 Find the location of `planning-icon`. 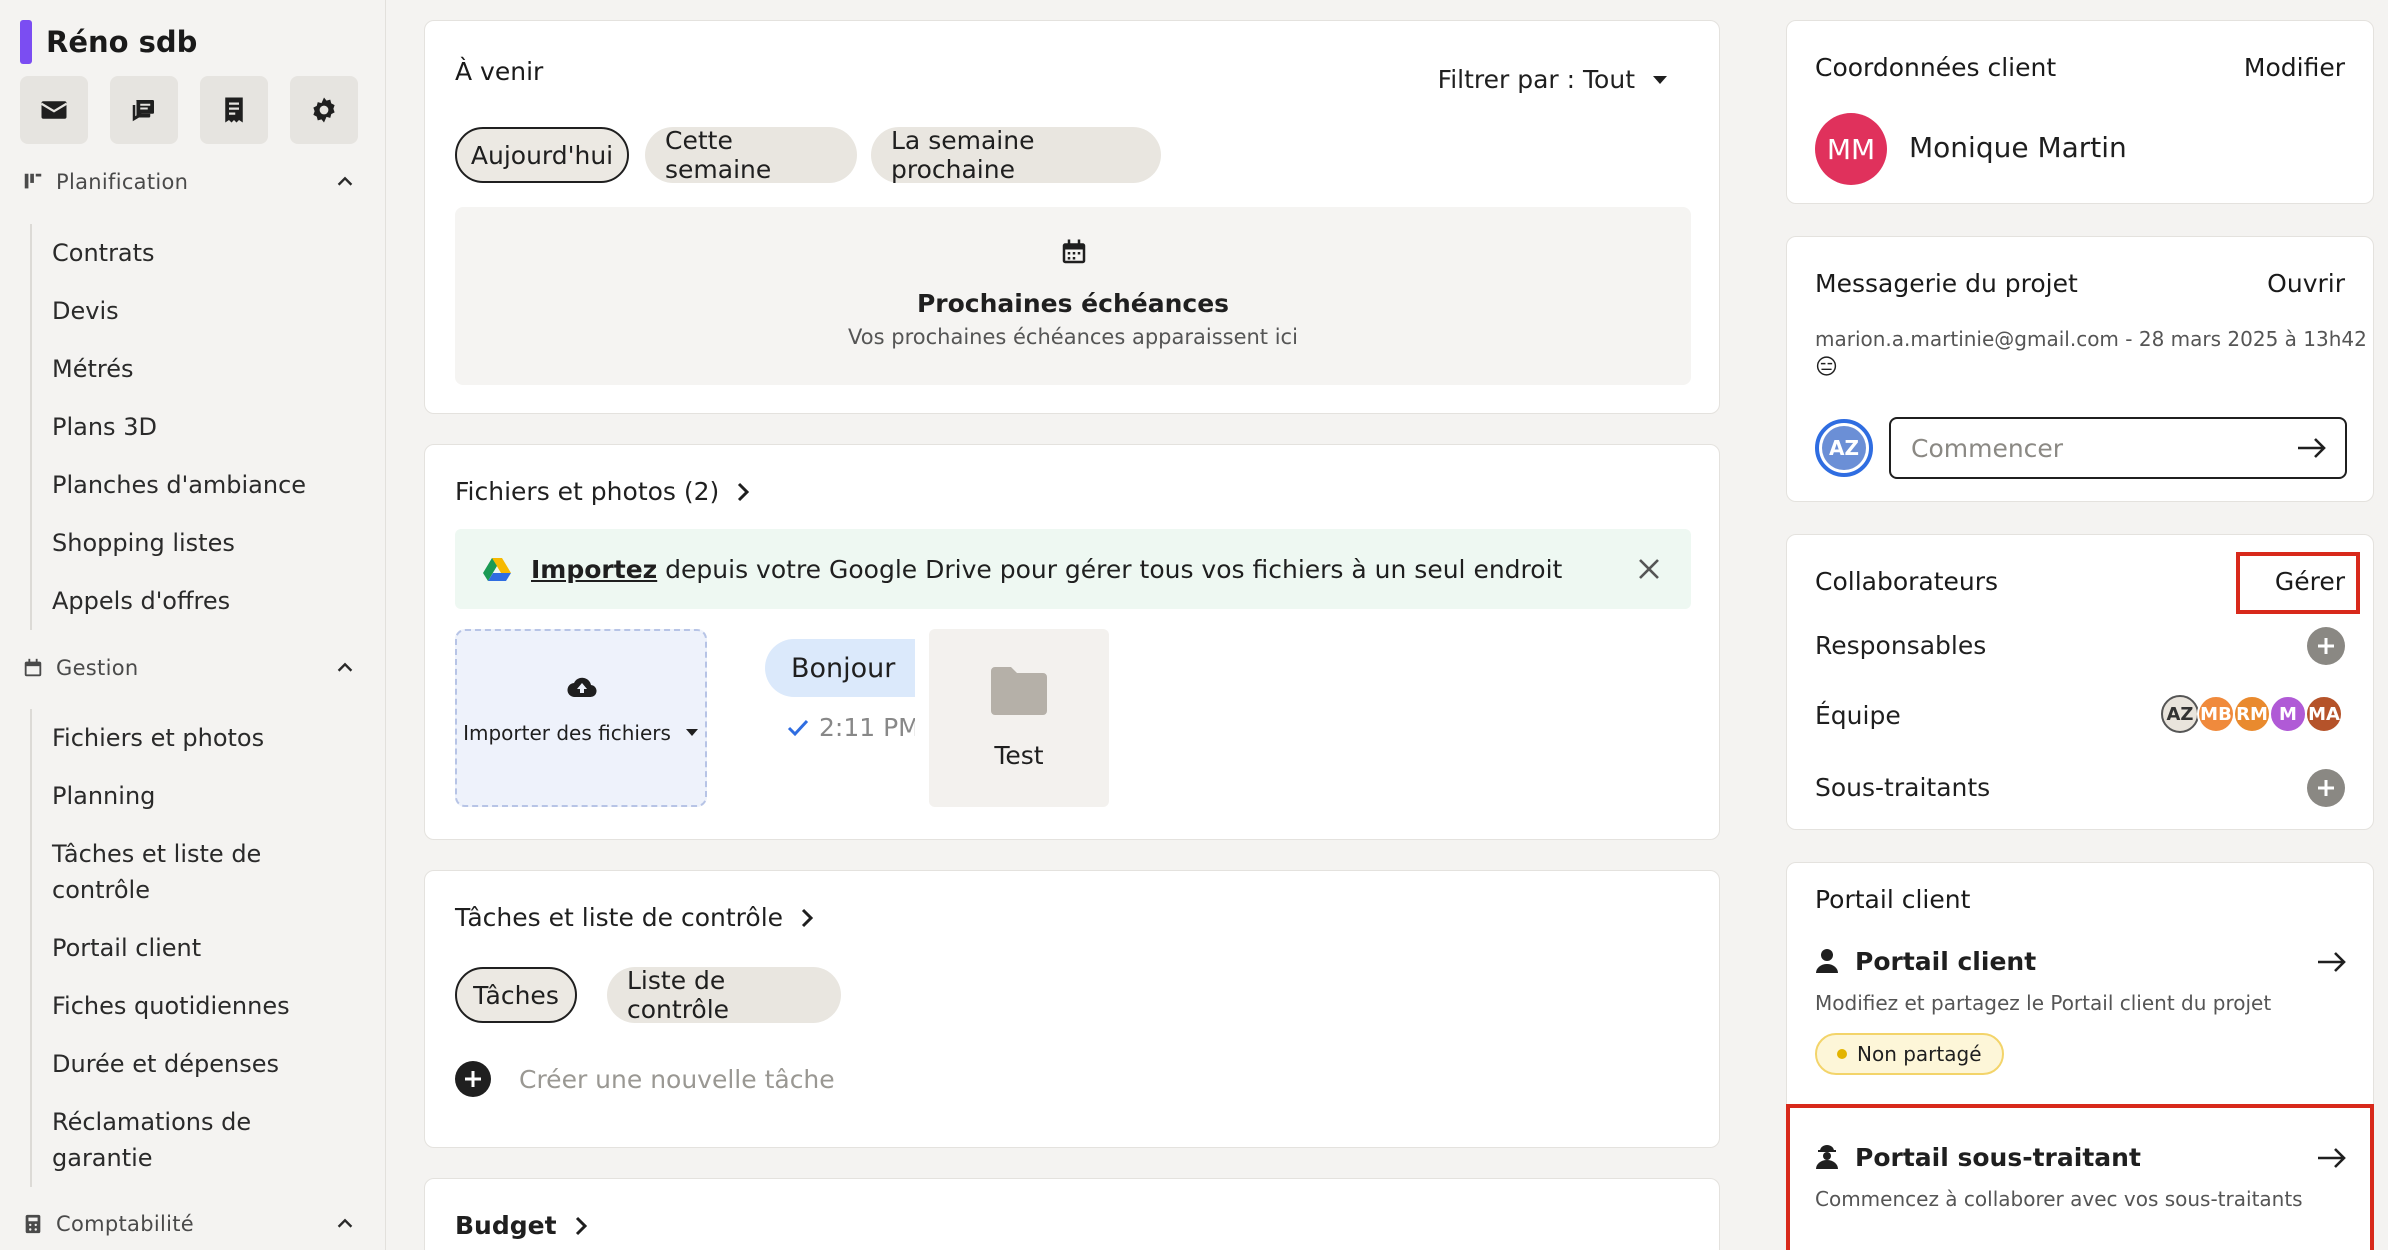

planning-icon is located at coordinates (33, 181).